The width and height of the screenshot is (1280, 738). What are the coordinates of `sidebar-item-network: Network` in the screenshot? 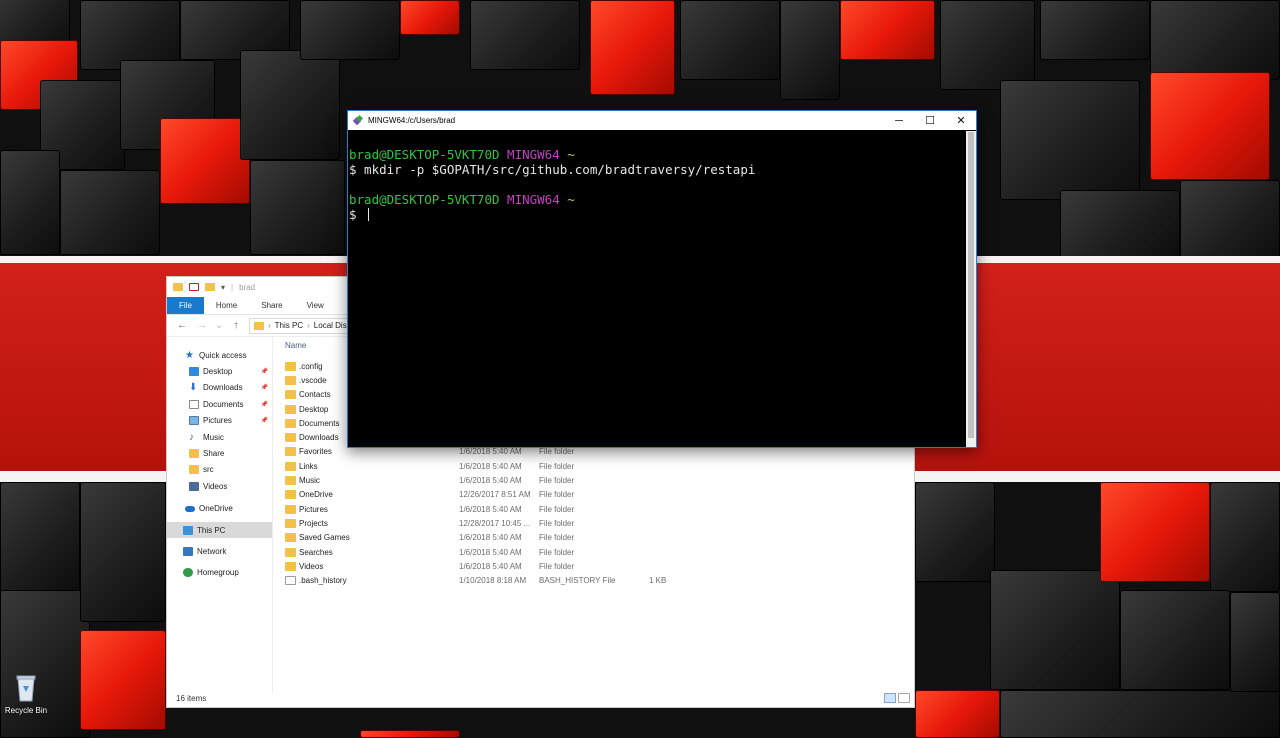 It's located at (219, 551).